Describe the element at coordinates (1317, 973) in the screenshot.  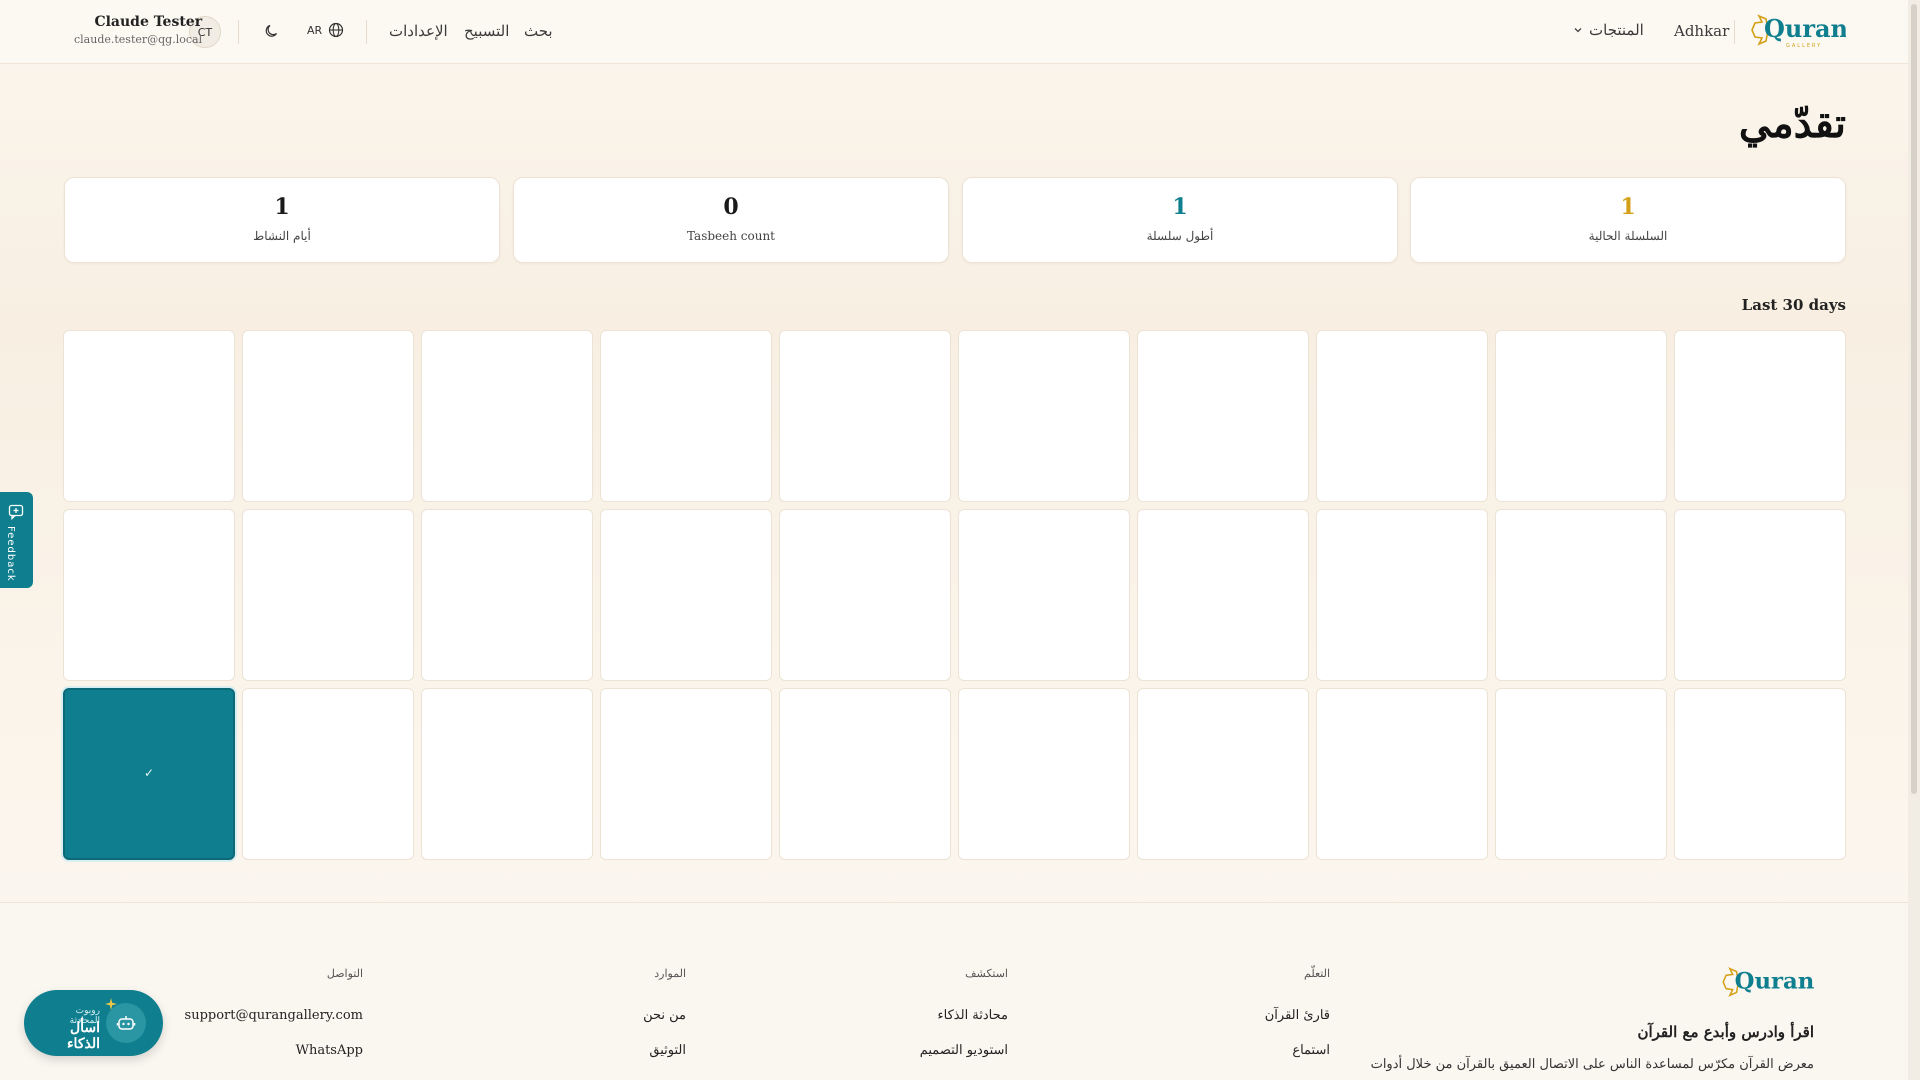
I see `footer-col-title: التعلّم` at that location.